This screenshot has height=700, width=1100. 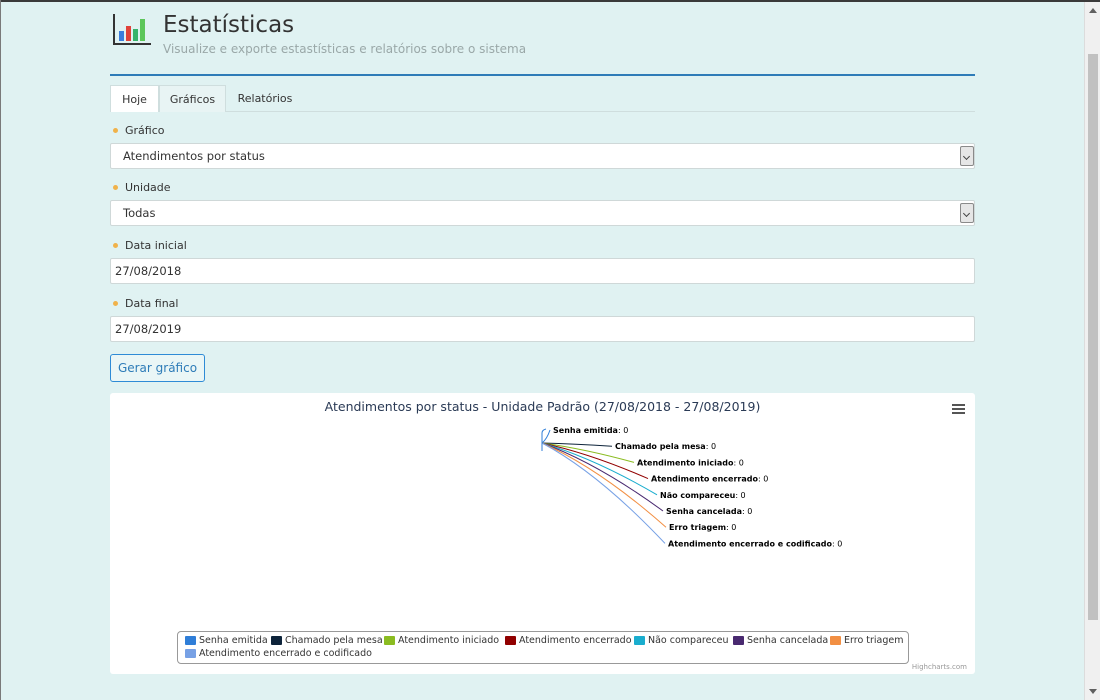 What do you see at coordinates (688, 640) in the screenshot?
I see `legend-label: Não compareceu` at bounding box center [688, 640].